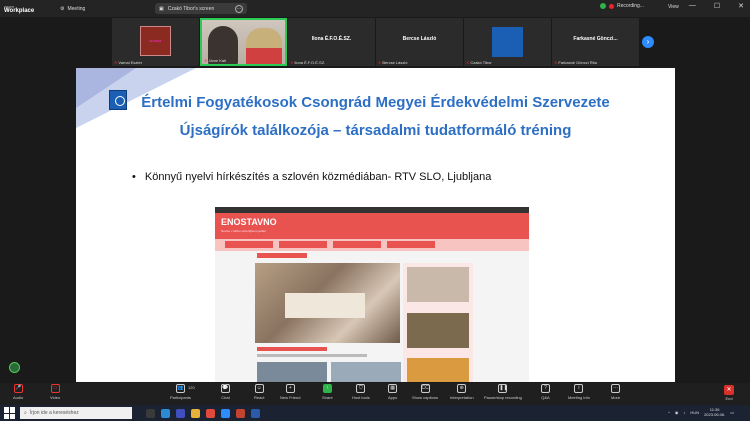 Image resolution: width=750 pixels, height=421 pixels. What do you see at coordinates (55, 397) in the screenshot?
I see `video-label: Video` at bounding box center [55, 397].